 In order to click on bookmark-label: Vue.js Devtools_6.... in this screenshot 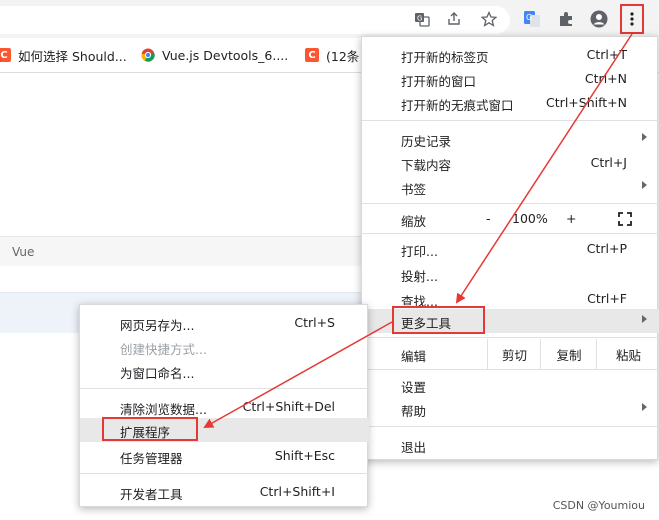, I will do `click(225, 55)`.